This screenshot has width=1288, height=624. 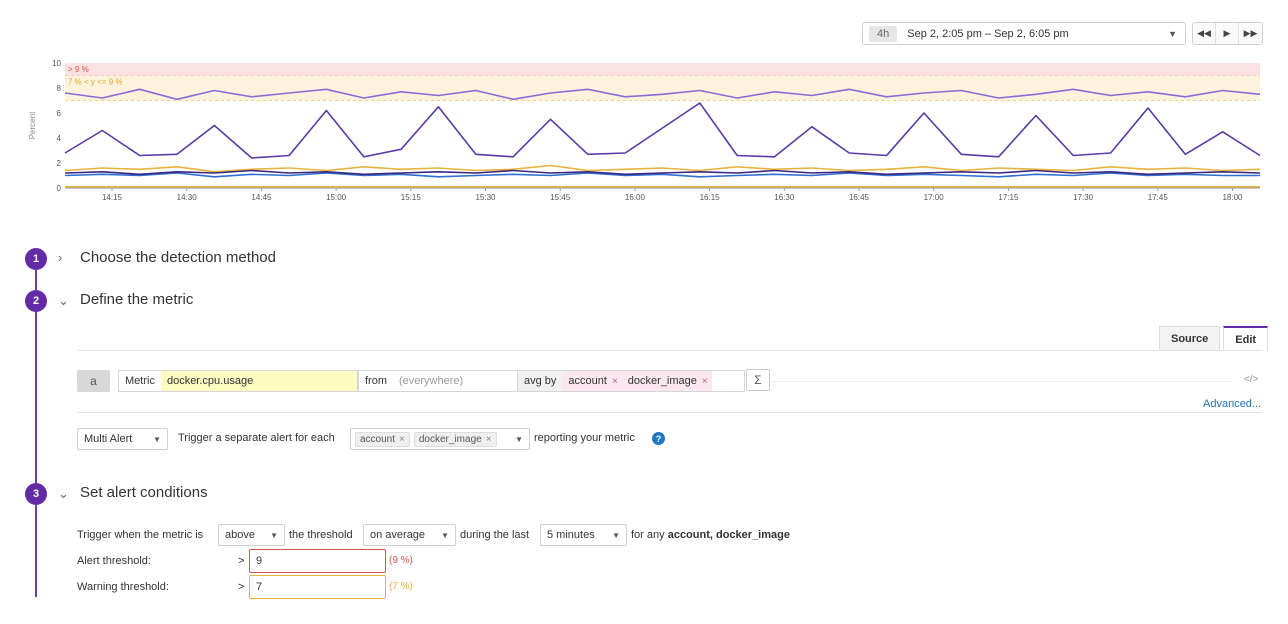 What do you see at coordinates (261, 197) in the screenshot?
I see `x-tick-label: 14:45` at bounding box center [261, 197].